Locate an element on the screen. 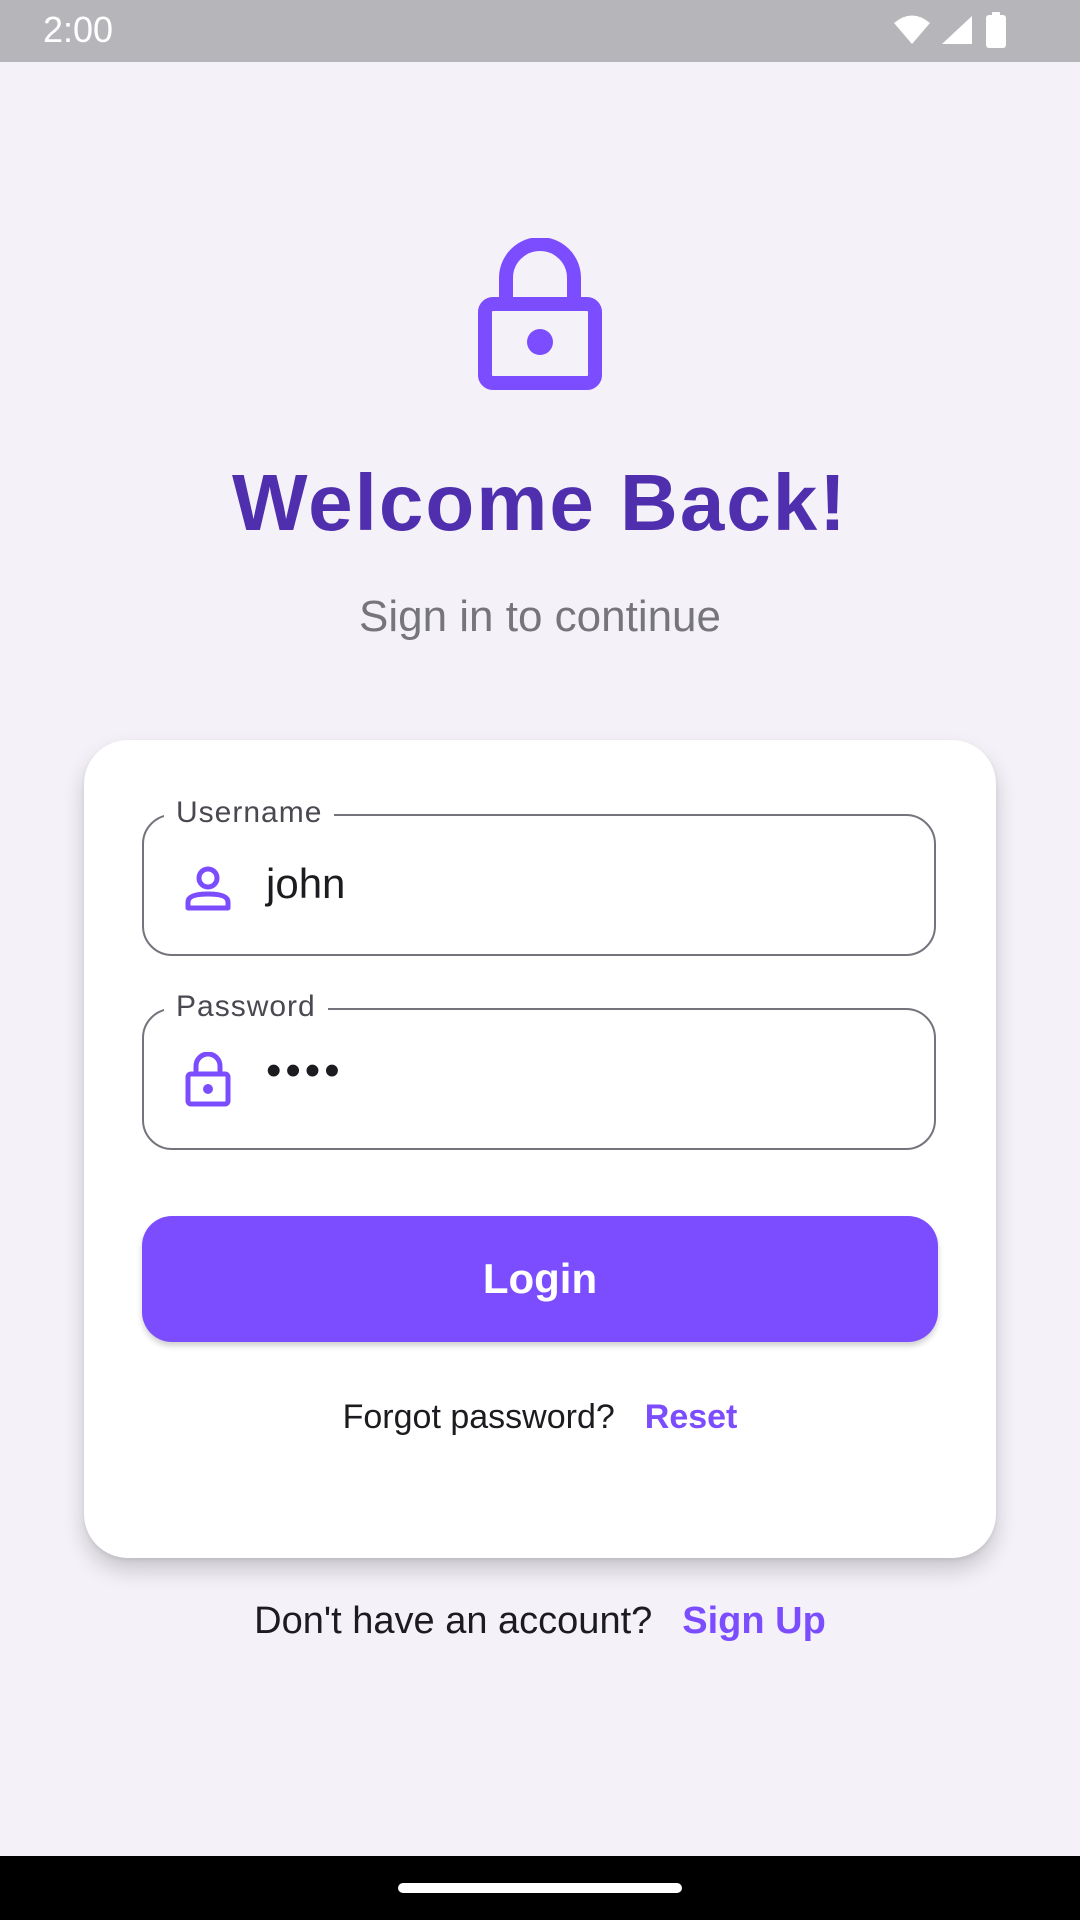  username-input: john is located at coordinates (305, 884).